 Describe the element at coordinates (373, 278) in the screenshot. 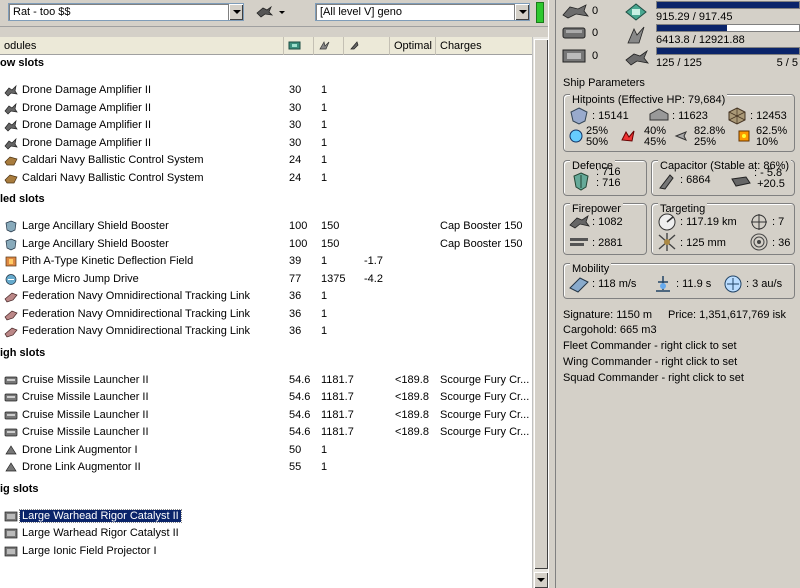

I see `module-capacitor: -4.2` at that location.